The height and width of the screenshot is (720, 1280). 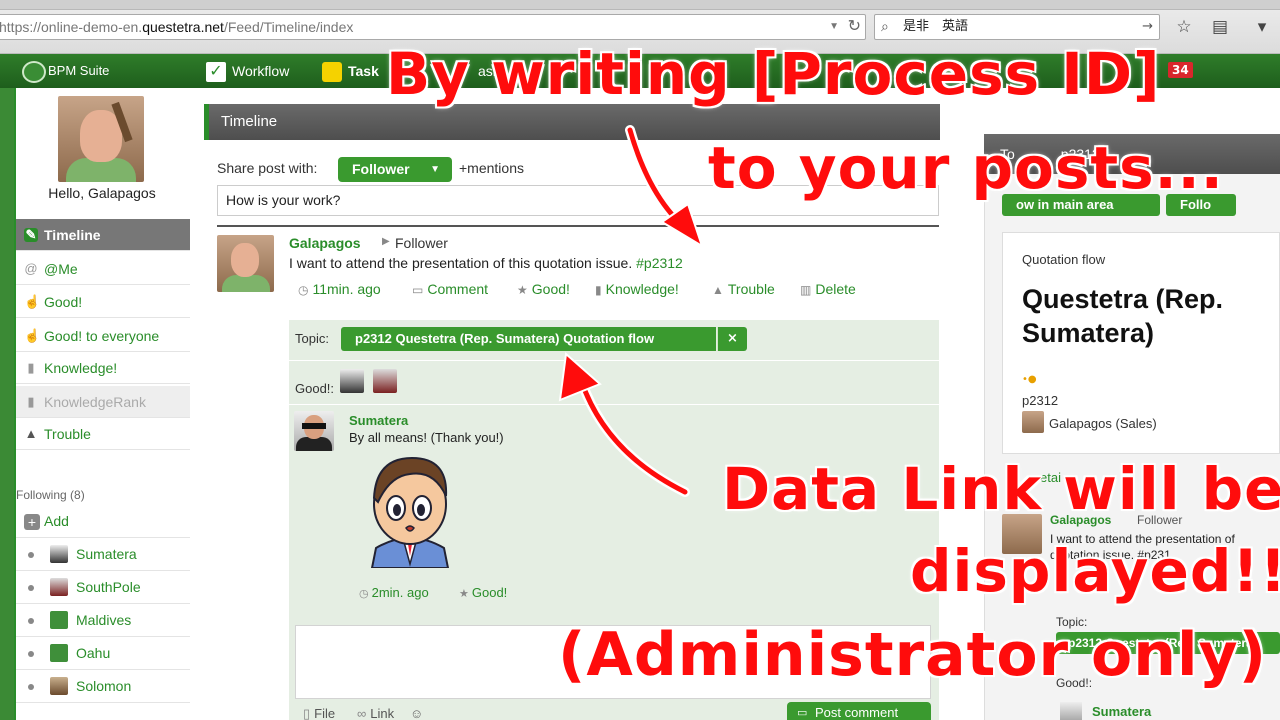 What do you see at coordinates (31, 433) in the screenshot?
I see `warning-icon: ▲` at bounding box center [31, 433].